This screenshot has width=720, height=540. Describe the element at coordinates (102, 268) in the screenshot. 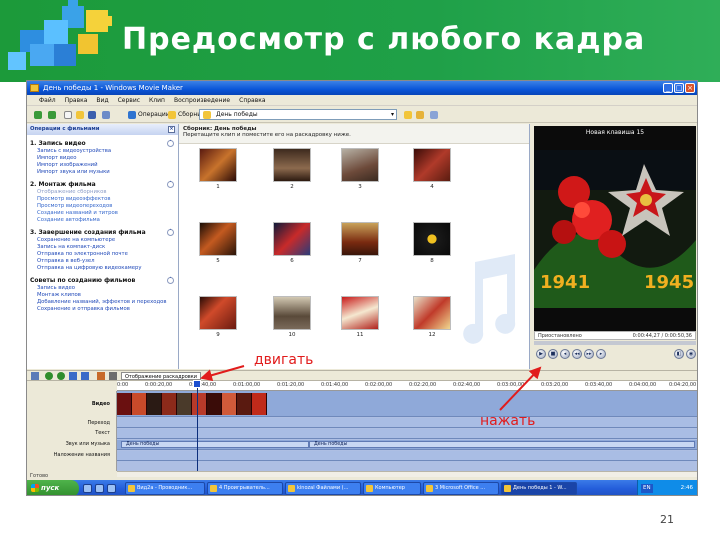

I see `task-link: Отправка на цифровую видеокамеру` at that location.